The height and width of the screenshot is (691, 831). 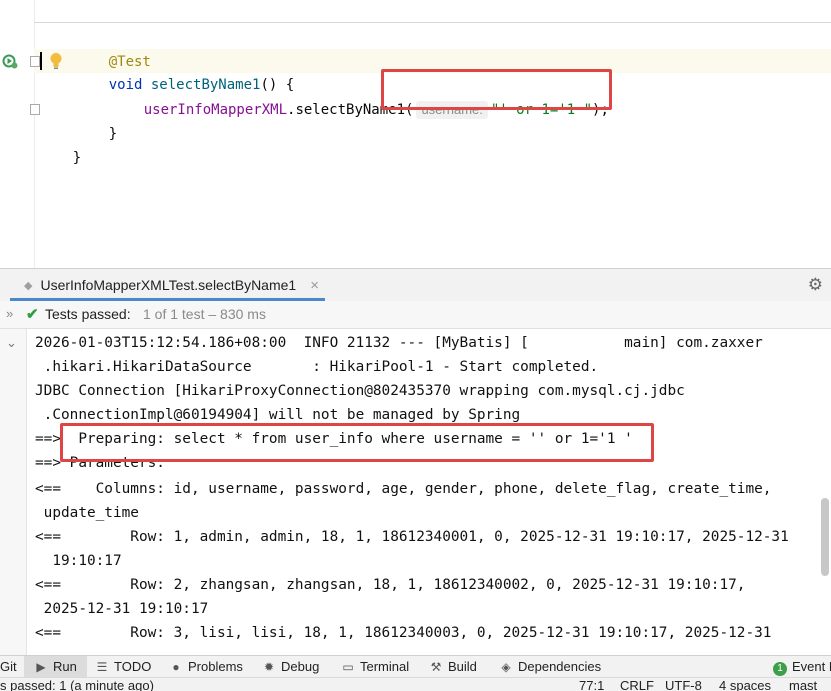 What do you see at coordinates (10, 61) in the screenshot?
I see `run-test-gutter-icon` at bounding box center [10, 61].